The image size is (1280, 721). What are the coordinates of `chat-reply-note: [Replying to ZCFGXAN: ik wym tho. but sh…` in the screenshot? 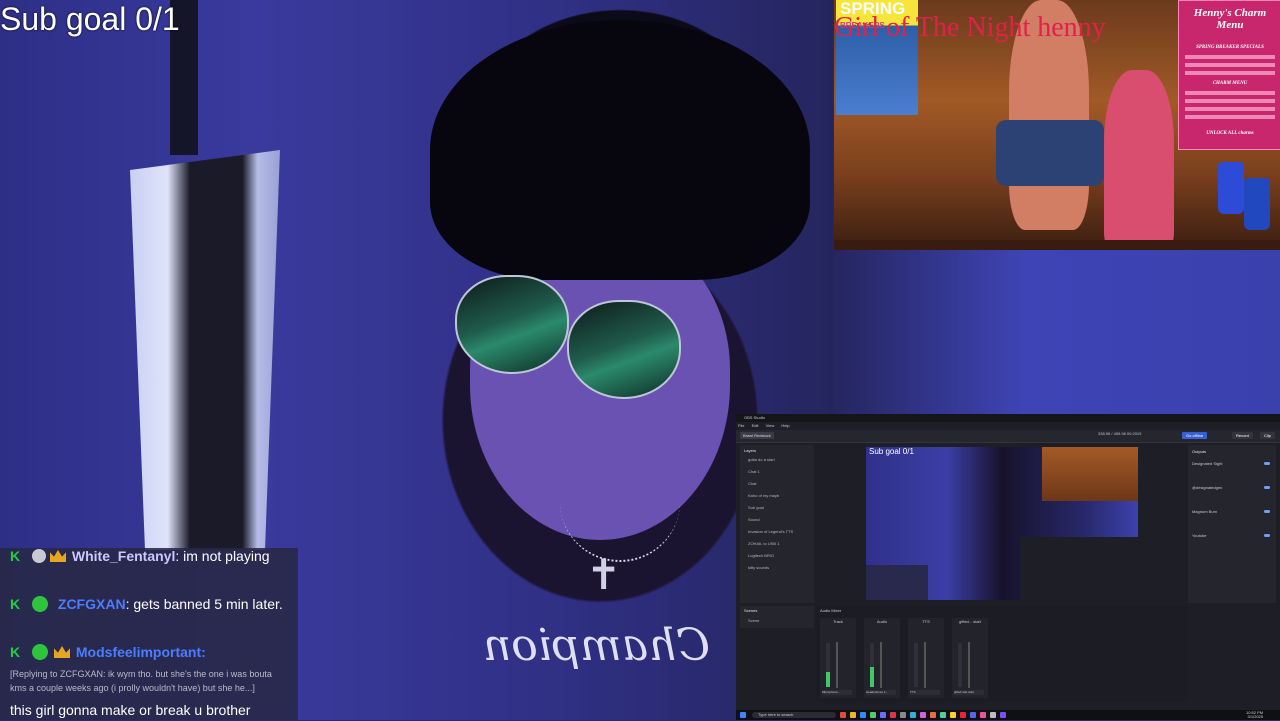 It's located at (141, 681).